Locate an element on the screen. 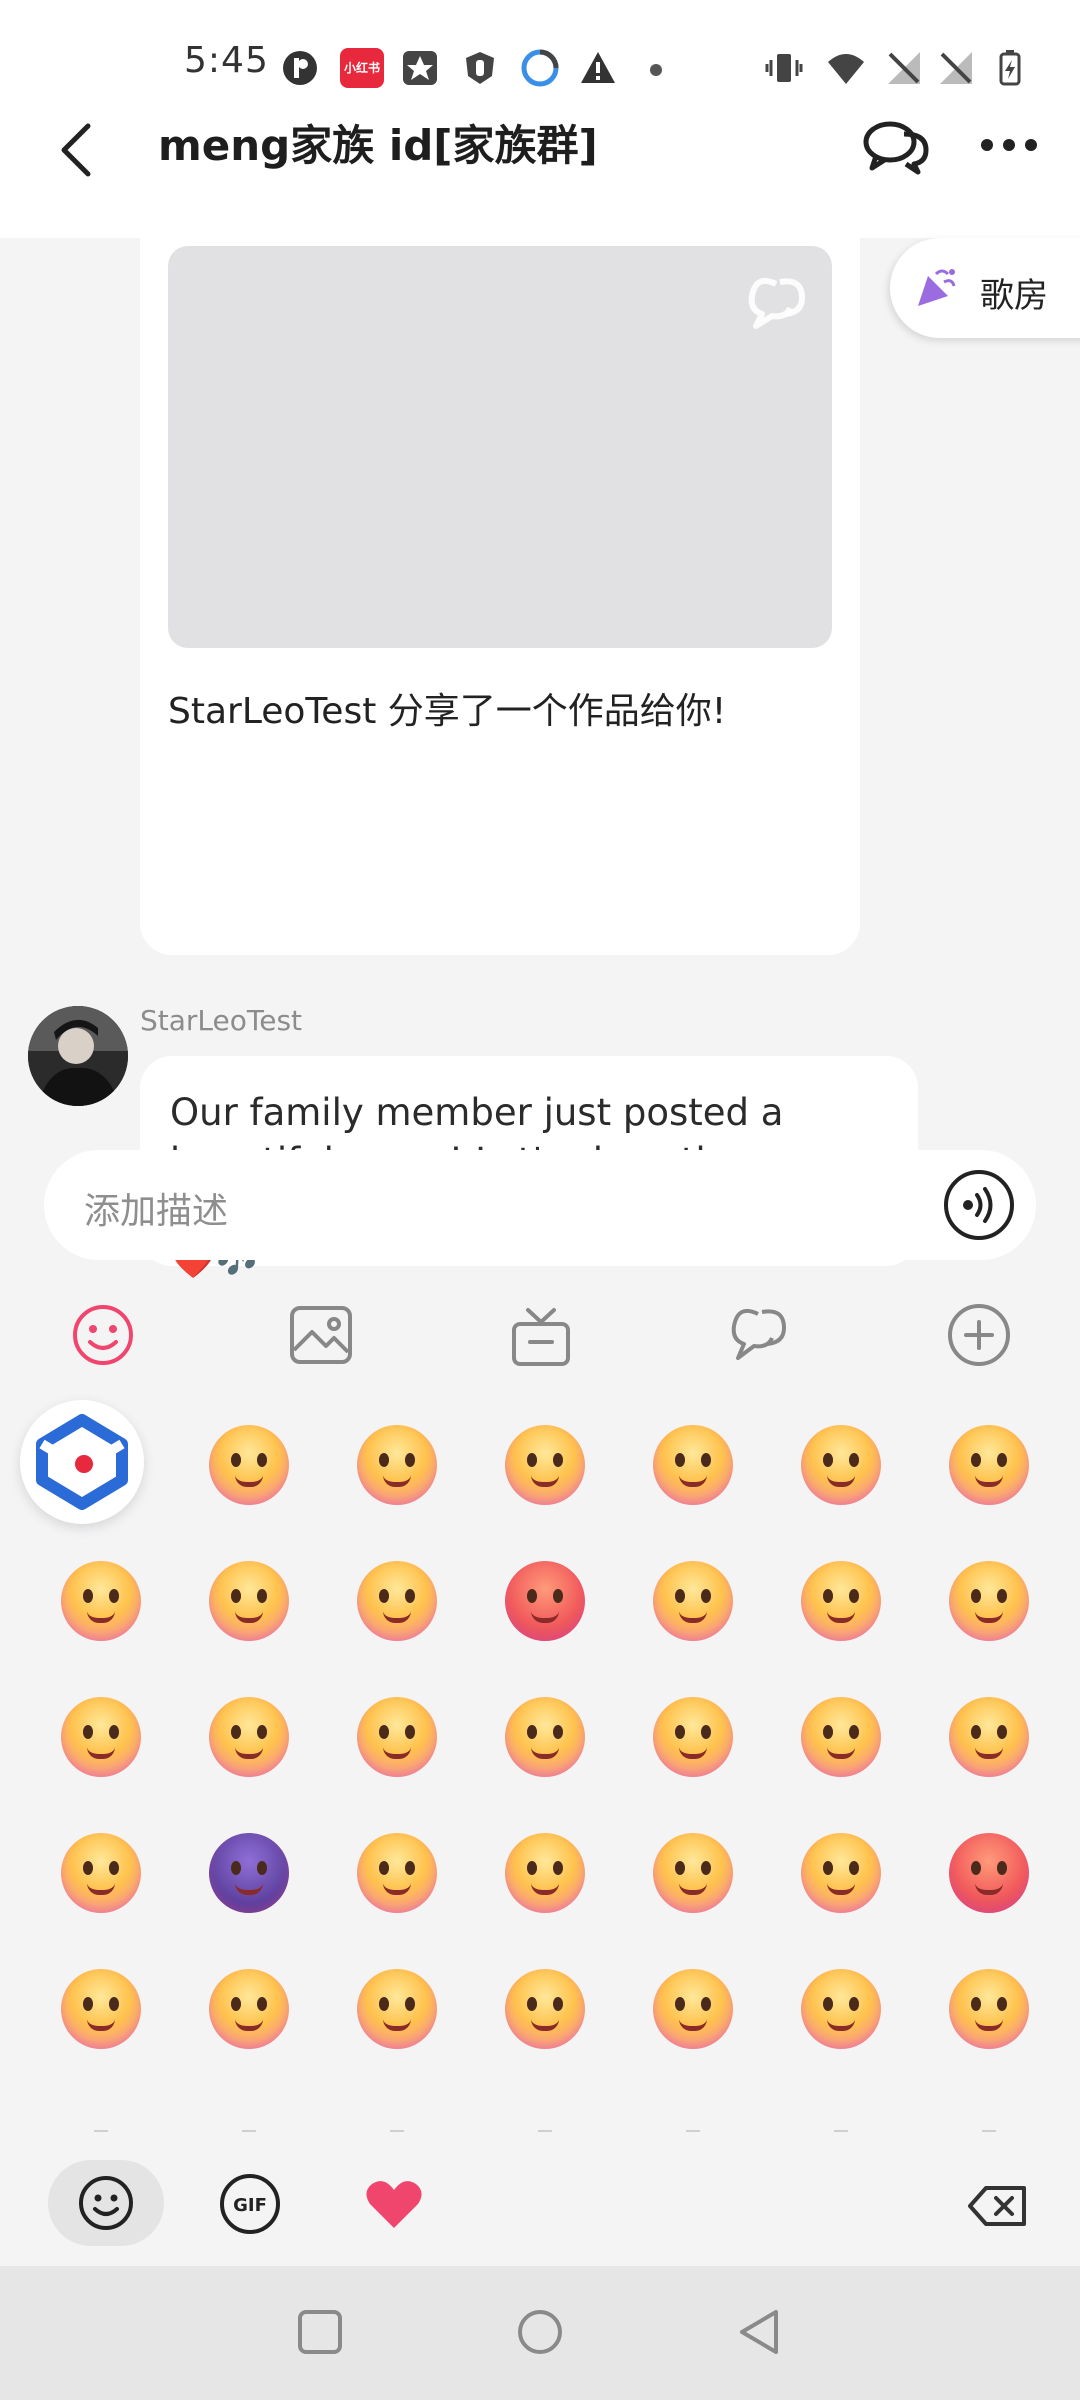 This screenshot has height=2400, width=1080. emoji-shocked-icon is located at coordinates (989, 1465).